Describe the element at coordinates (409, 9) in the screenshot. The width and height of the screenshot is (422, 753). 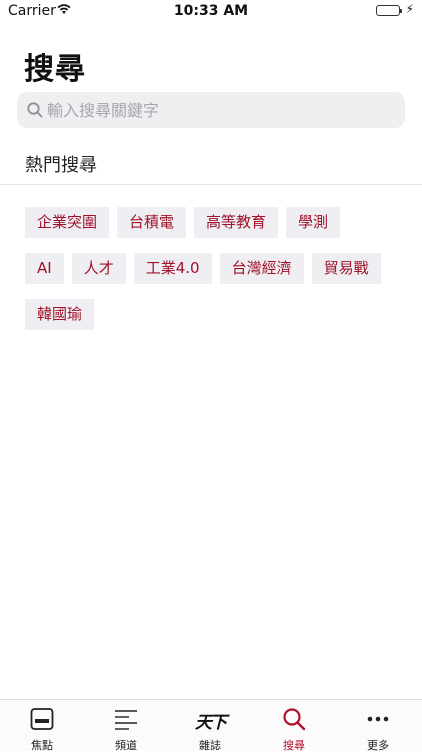
I see `charging-icon: ⚡` at that location.